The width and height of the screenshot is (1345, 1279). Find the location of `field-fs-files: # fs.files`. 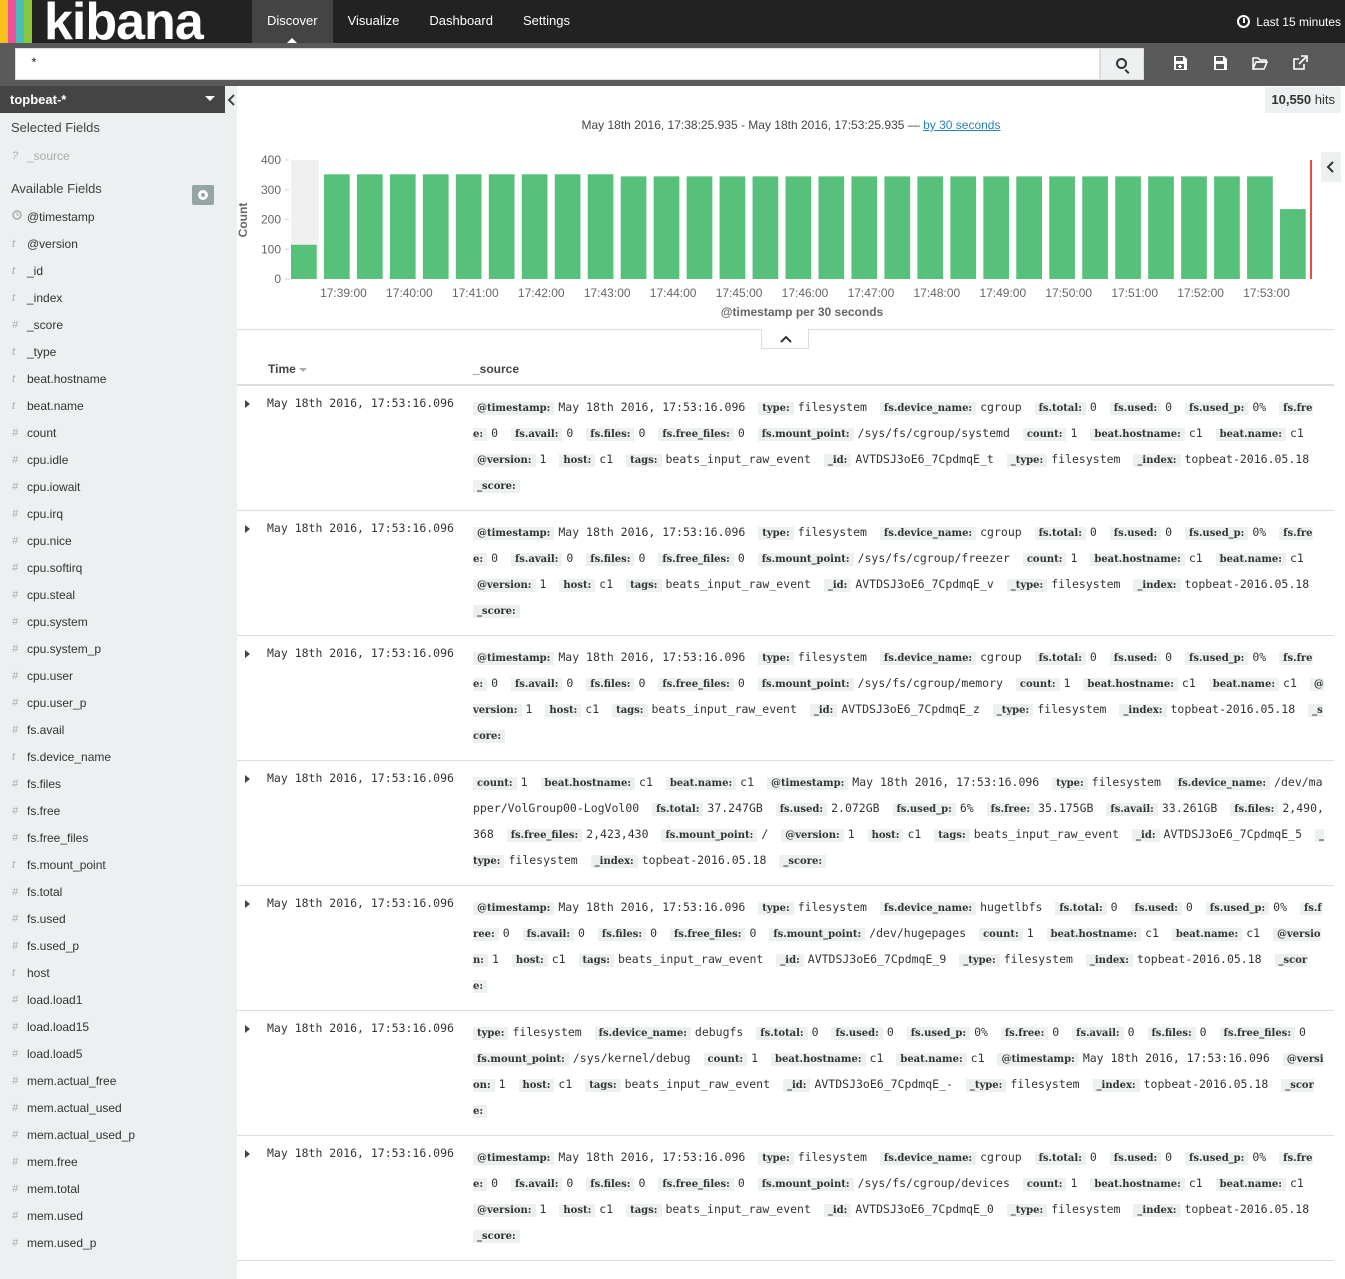

field-fs-files: # fs.files is located at coordinates (118, 784).